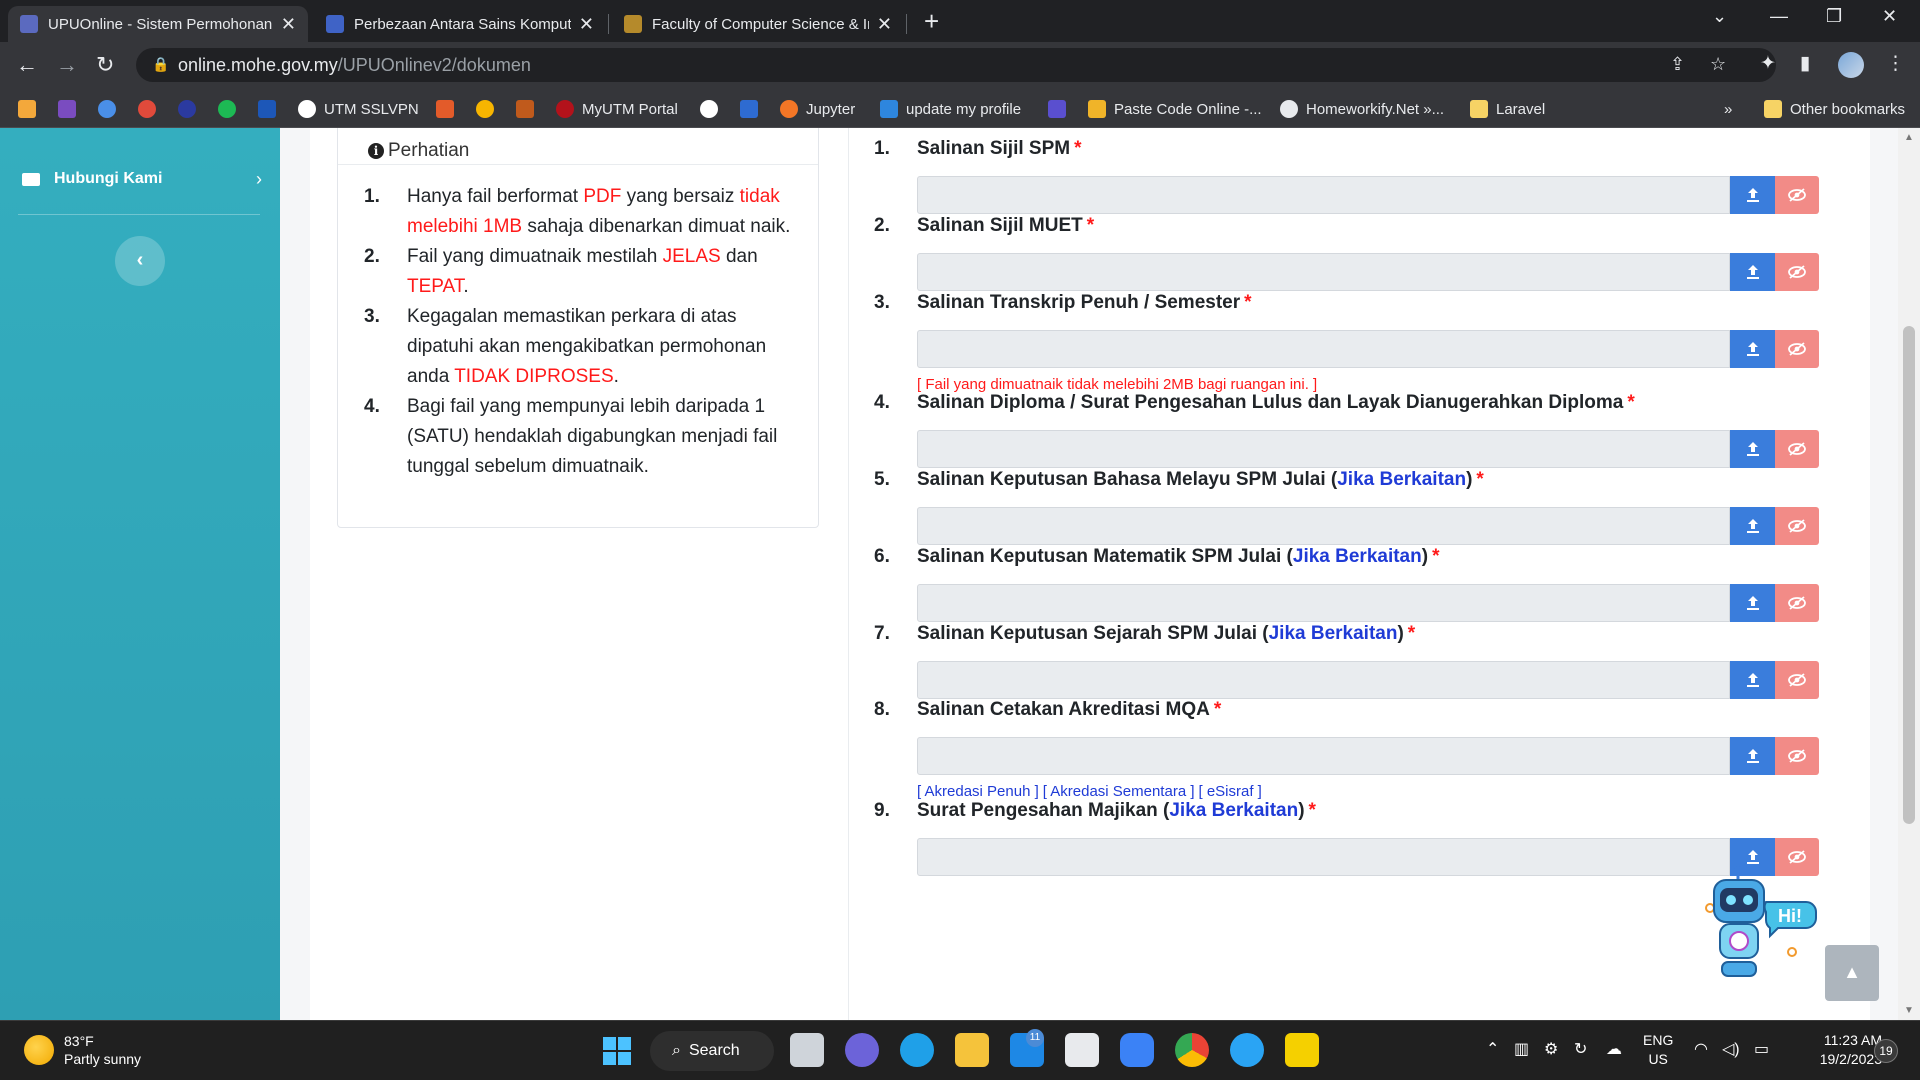  What do you see at coordinates (105, 65) in the screenshot?
I see `reload-icon: ↻` at bounding box center [105, 65].